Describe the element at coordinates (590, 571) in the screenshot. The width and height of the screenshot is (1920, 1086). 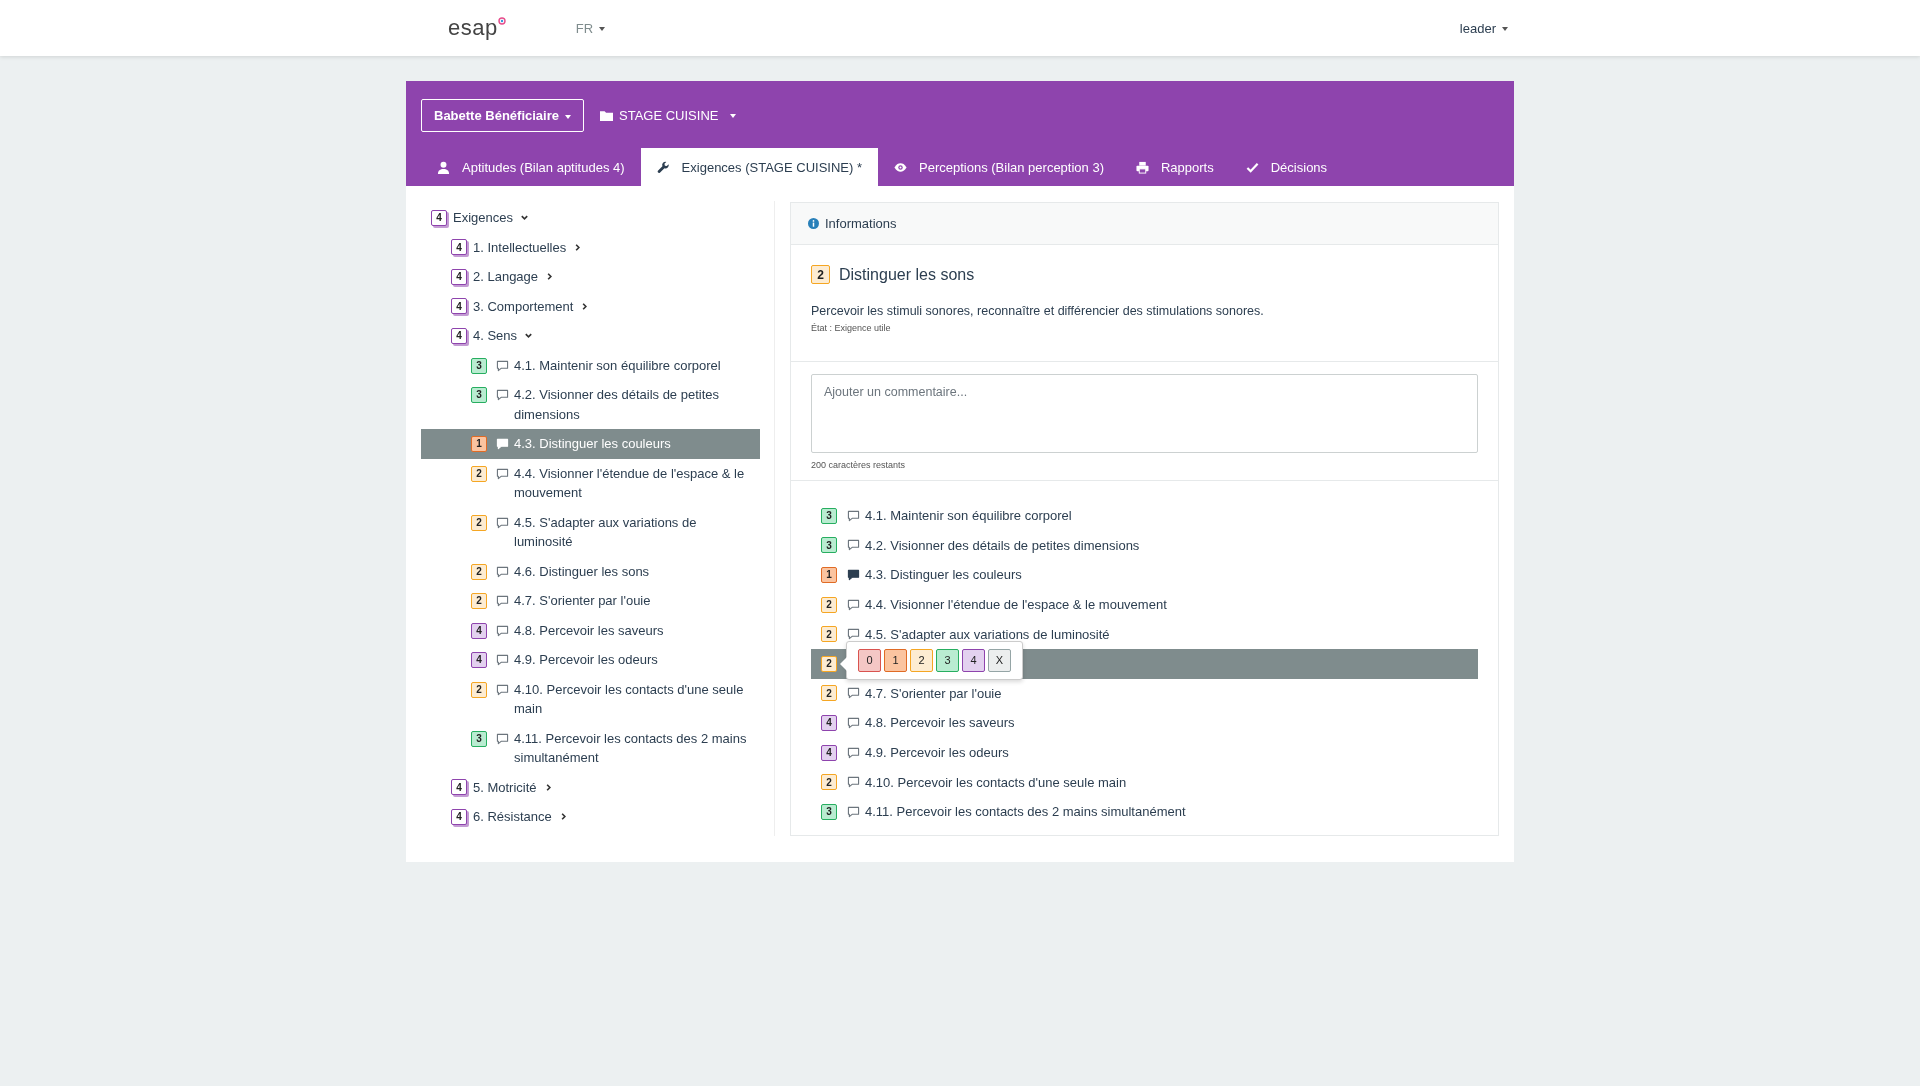
I see `tree-leaf-row: 2 4.6. Distinguer les sons` at that location.